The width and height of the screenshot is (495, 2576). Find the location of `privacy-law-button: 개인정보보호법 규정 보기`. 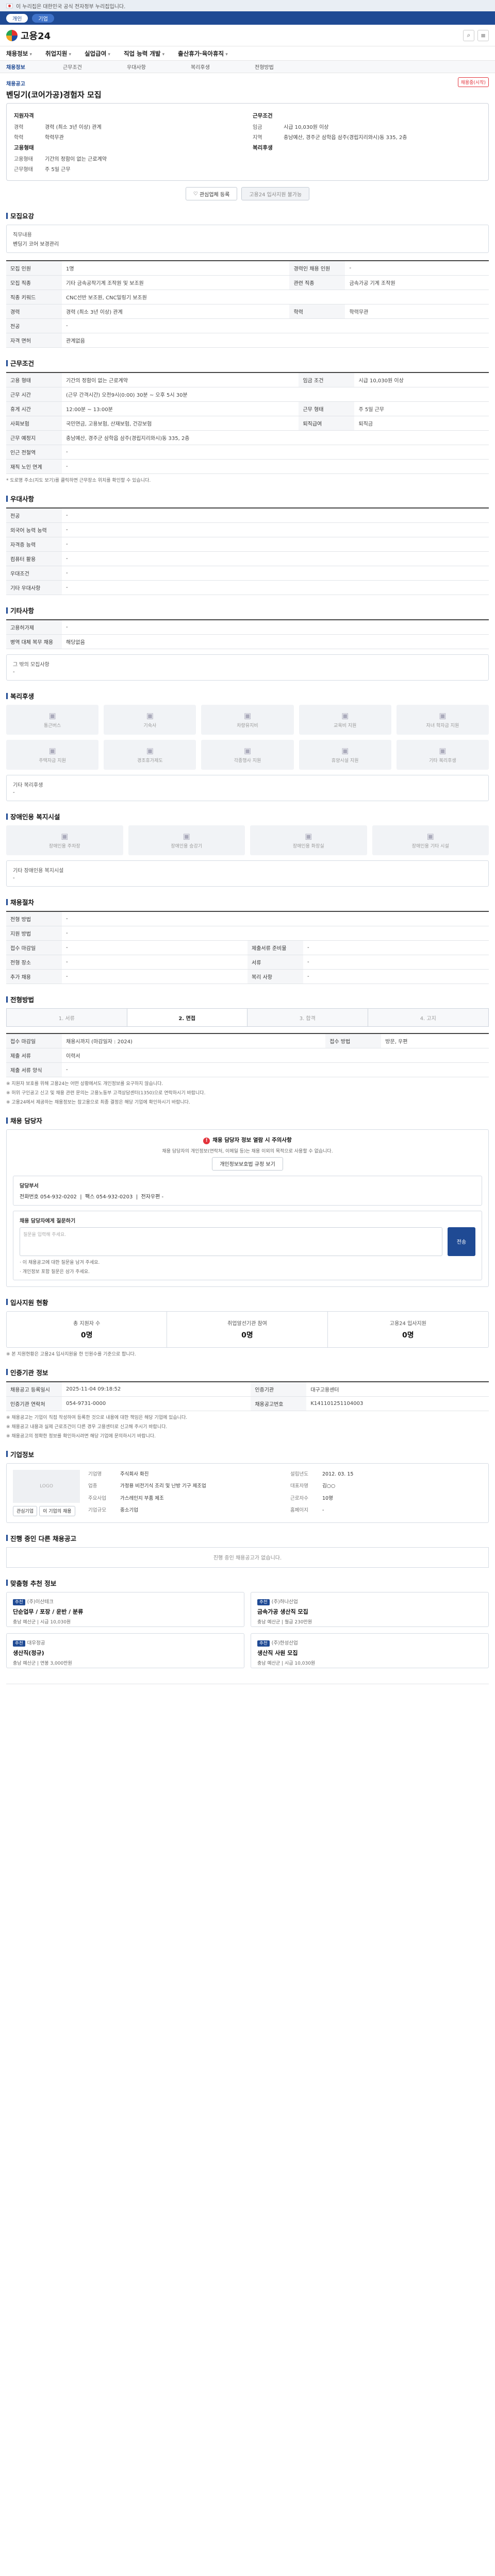

privacy-law-button: 개인정보보호법 규정 보기 is located at coordinates (247, 1164).